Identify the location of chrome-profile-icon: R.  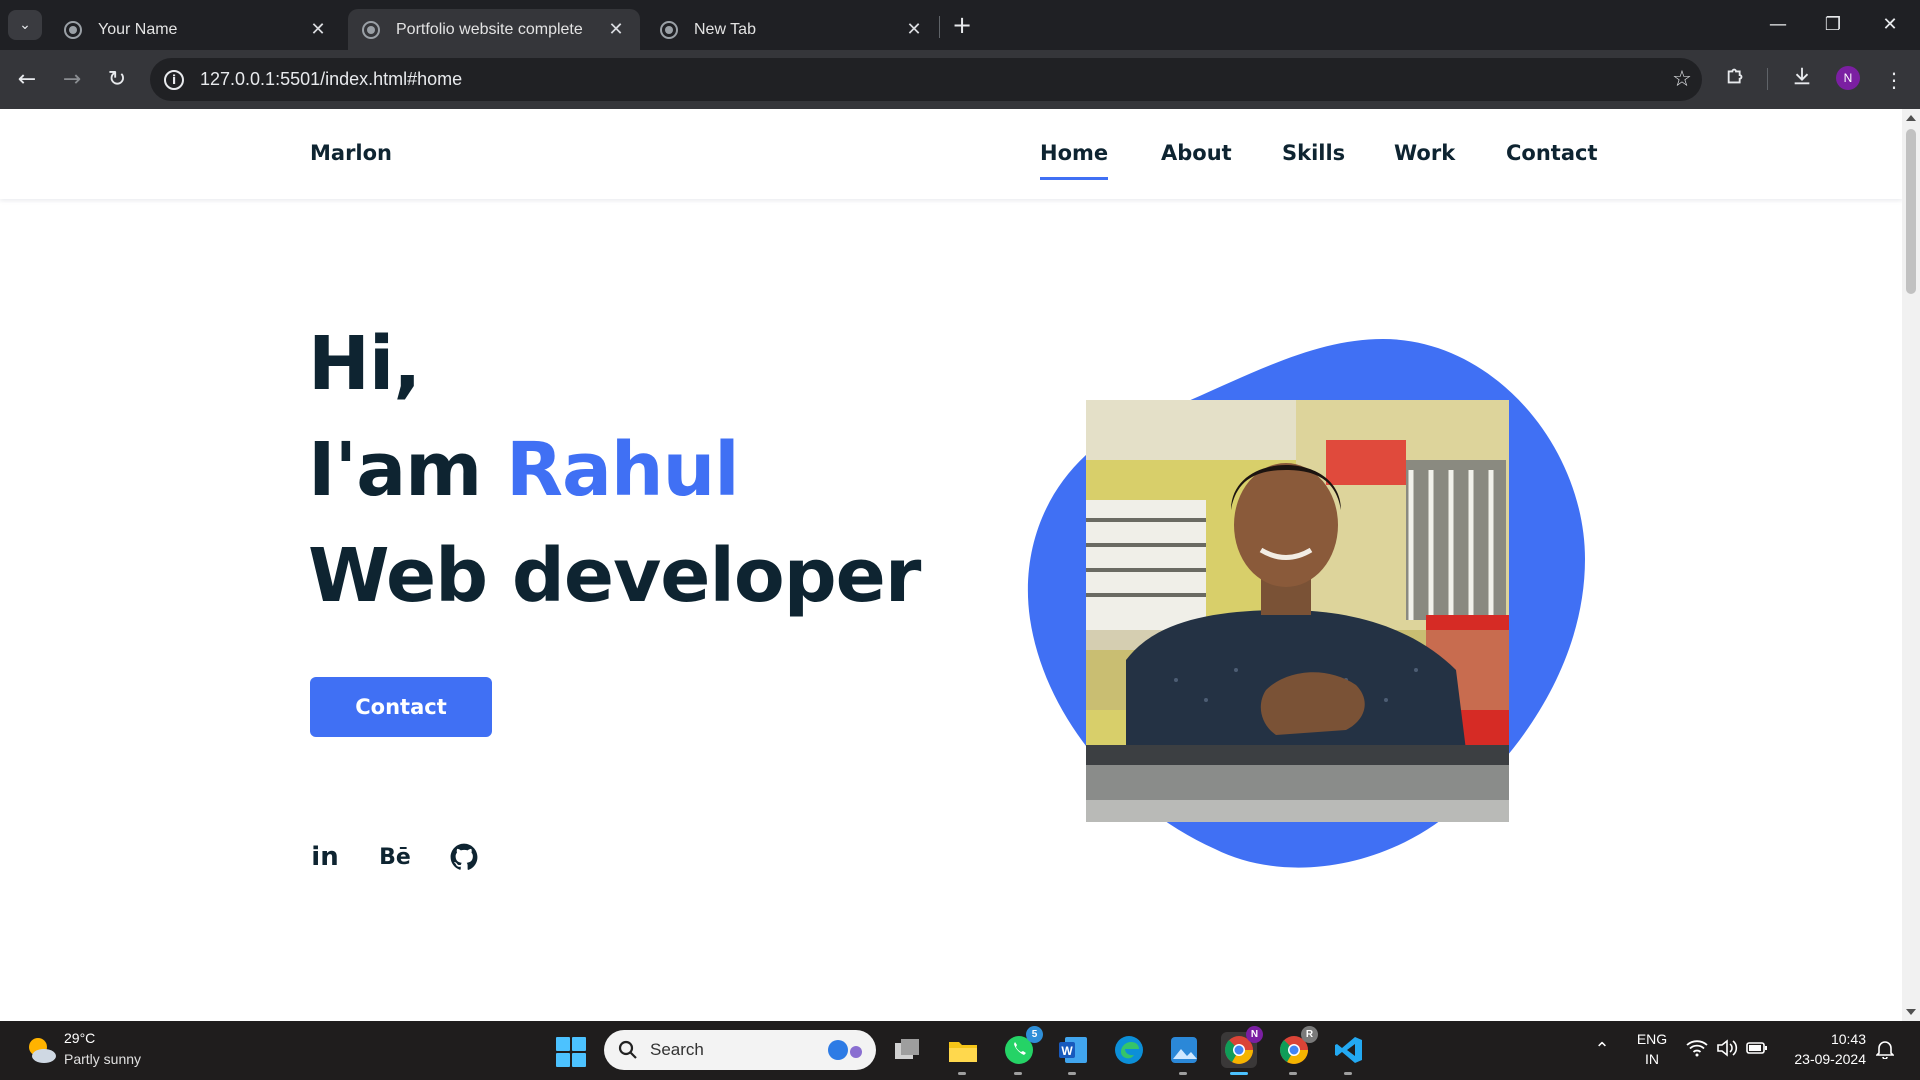
(1297, 1050).